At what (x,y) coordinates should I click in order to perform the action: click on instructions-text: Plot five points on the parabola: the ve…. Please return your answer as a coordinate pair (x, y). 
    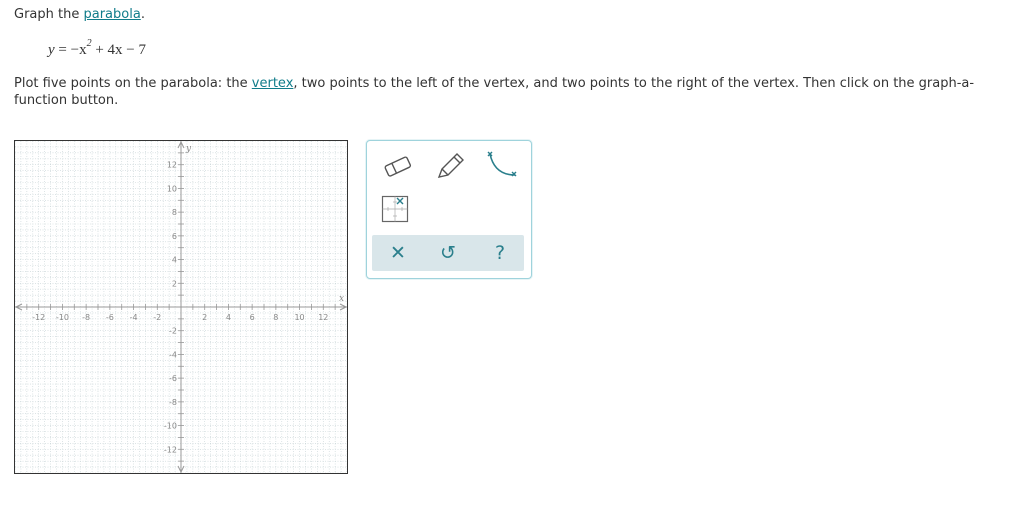
    Looking at the image, I should click on (512, 92).